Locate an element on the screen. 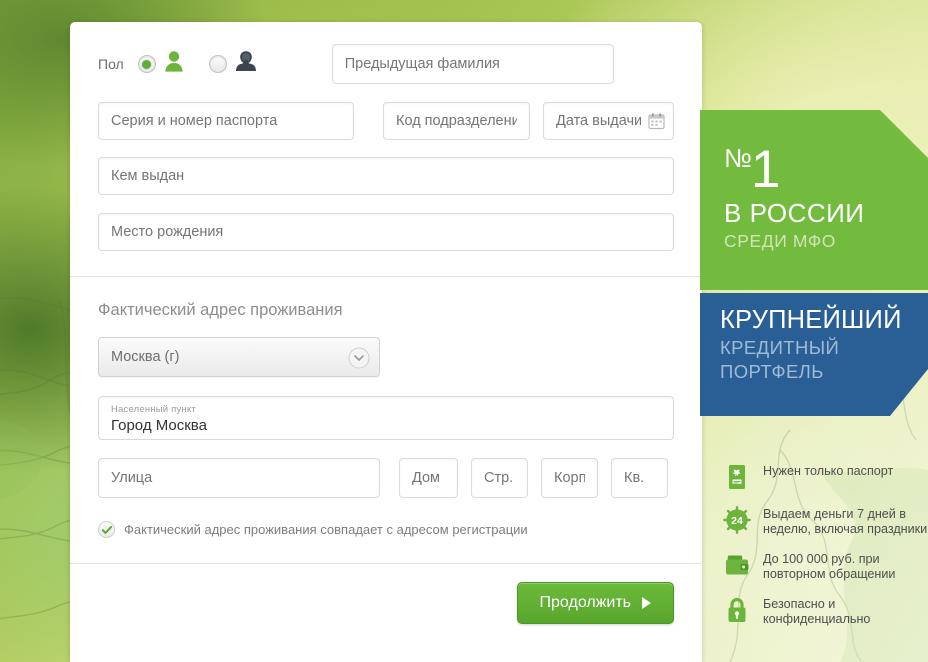 The image size is (928, 662). promo-number-one: №1 is located at coordinates (814, 153).